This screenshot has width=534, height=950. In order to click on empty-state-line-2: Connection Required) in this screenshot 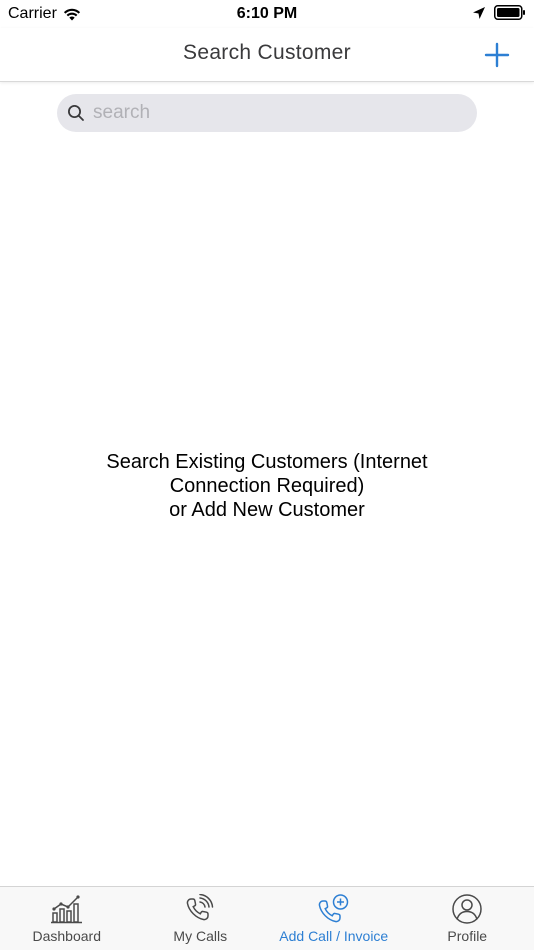, I will do `click(267, 486)`.